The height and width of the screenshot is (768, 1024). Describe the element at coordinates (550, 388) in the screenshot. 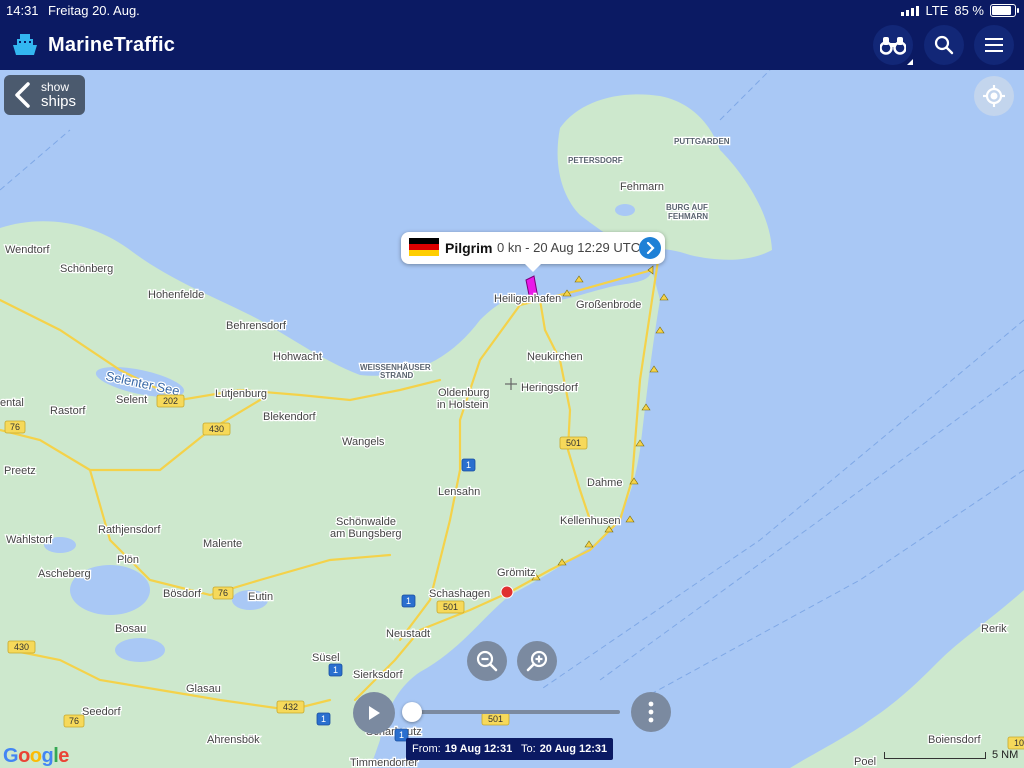

I see `place-label: Heringsdorf` at that location.